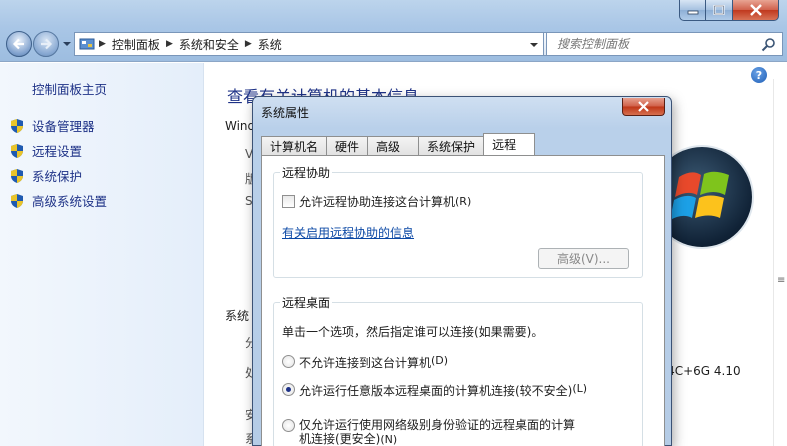 The image size is (787, 446). I want to click on maximize-button, so click(719, 10).